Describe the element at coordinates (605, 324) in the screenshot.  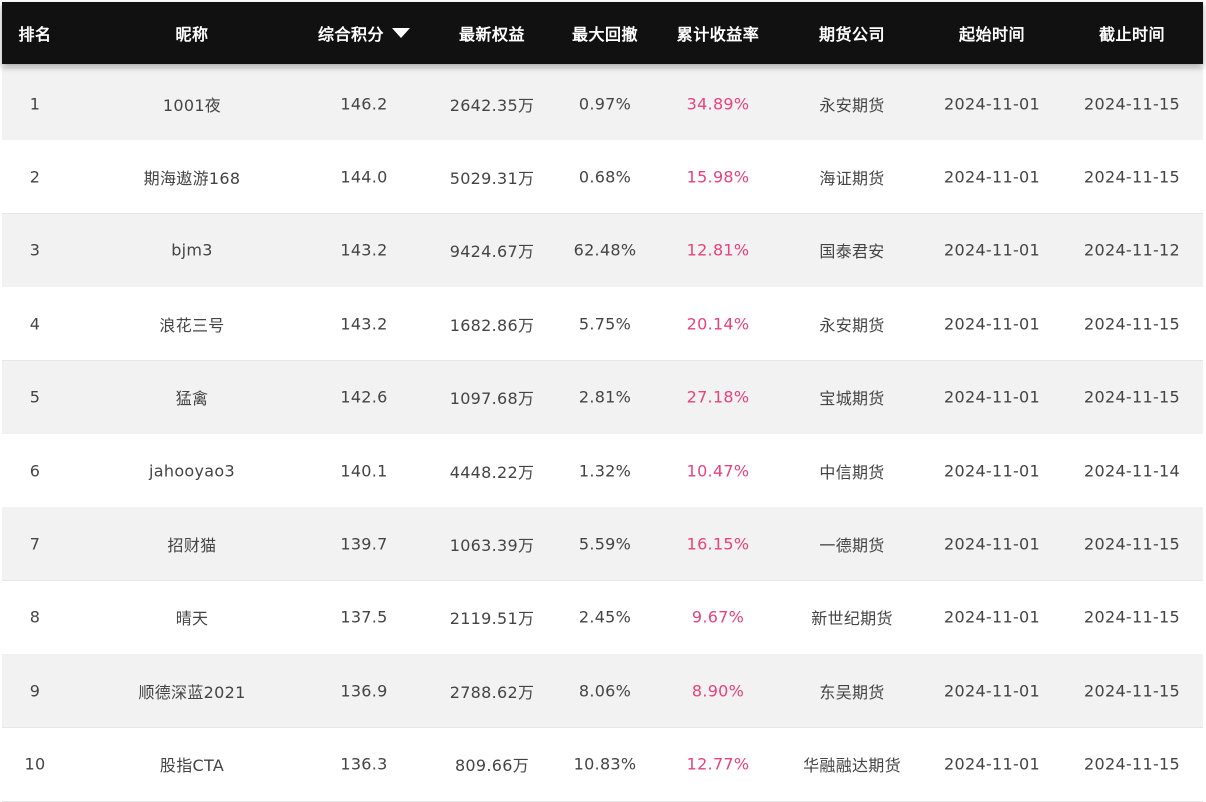
I see `cell-drawdown: 5.75%` at that location.